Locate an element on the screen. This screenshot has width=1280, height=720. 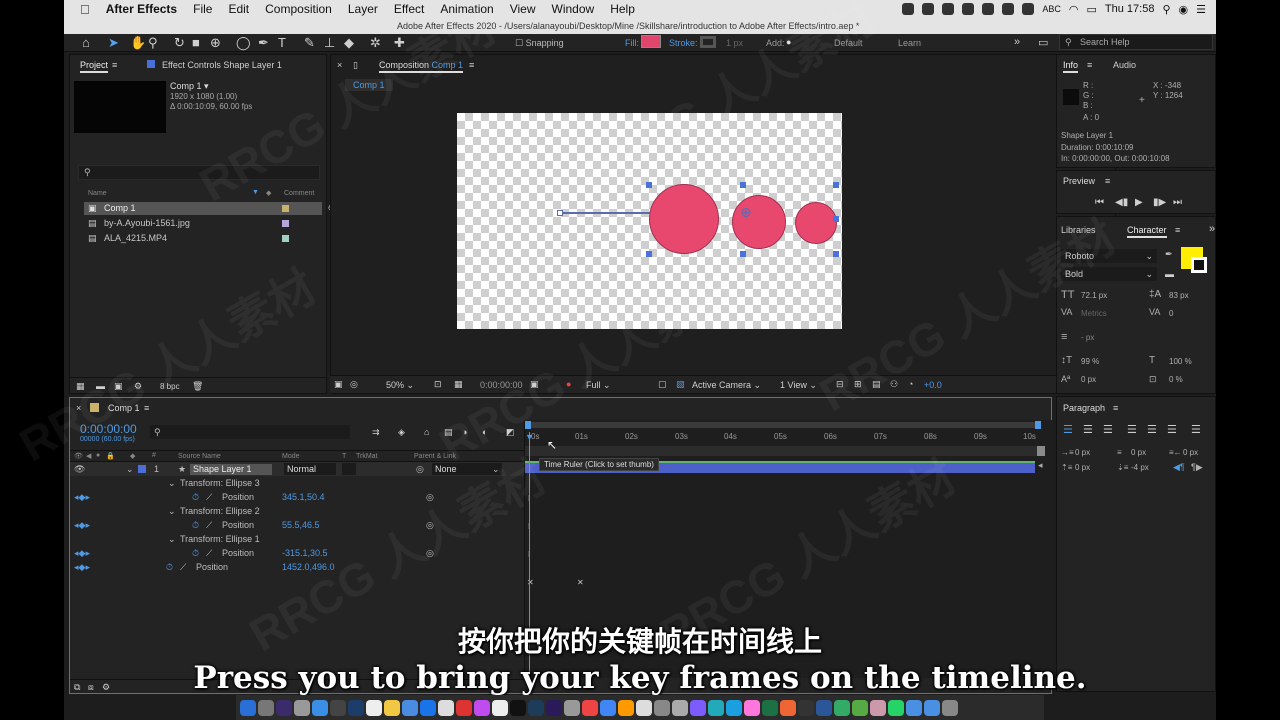
timeline-tab: Comp 1 is located at coordinates (124, 408).